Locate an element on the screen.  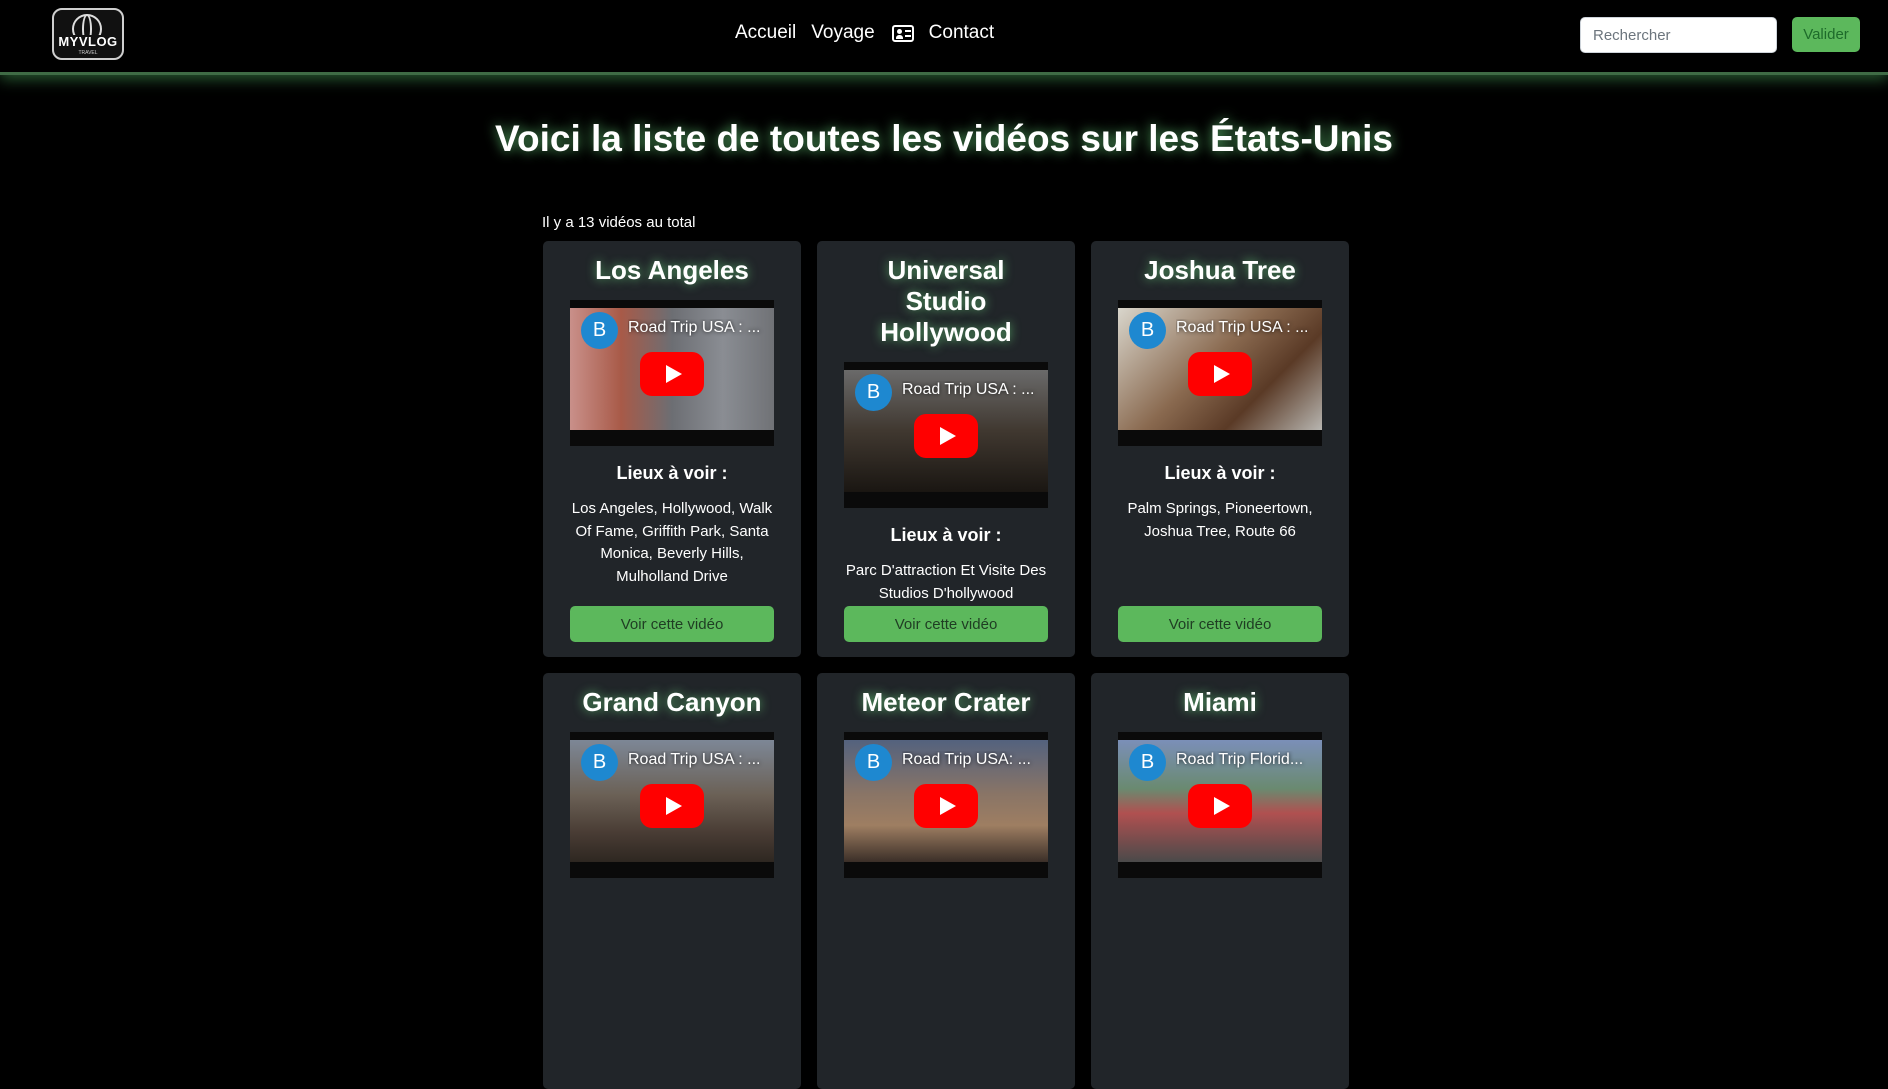
logo-subtext: TRAVEL is located at coordinates (88, 53).